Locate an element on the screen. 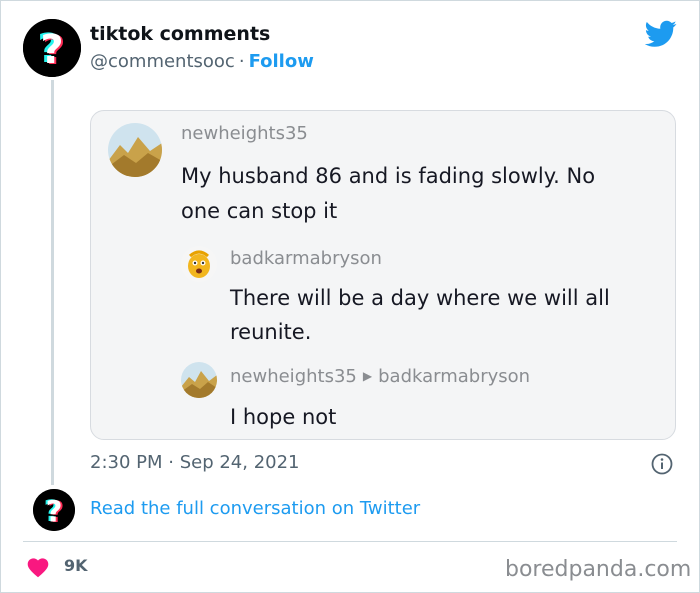  author-avatar: ? ? ? is located at coordinates (52, 48).